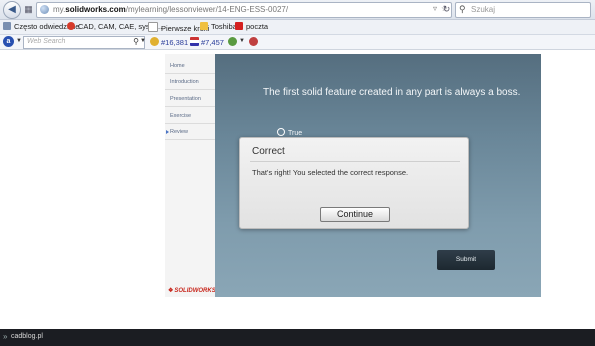 Image resolution: width=595 pixels, height=346 pixels. I want to click on sidebar-item-introduction: Introduction, so click(190, 82).